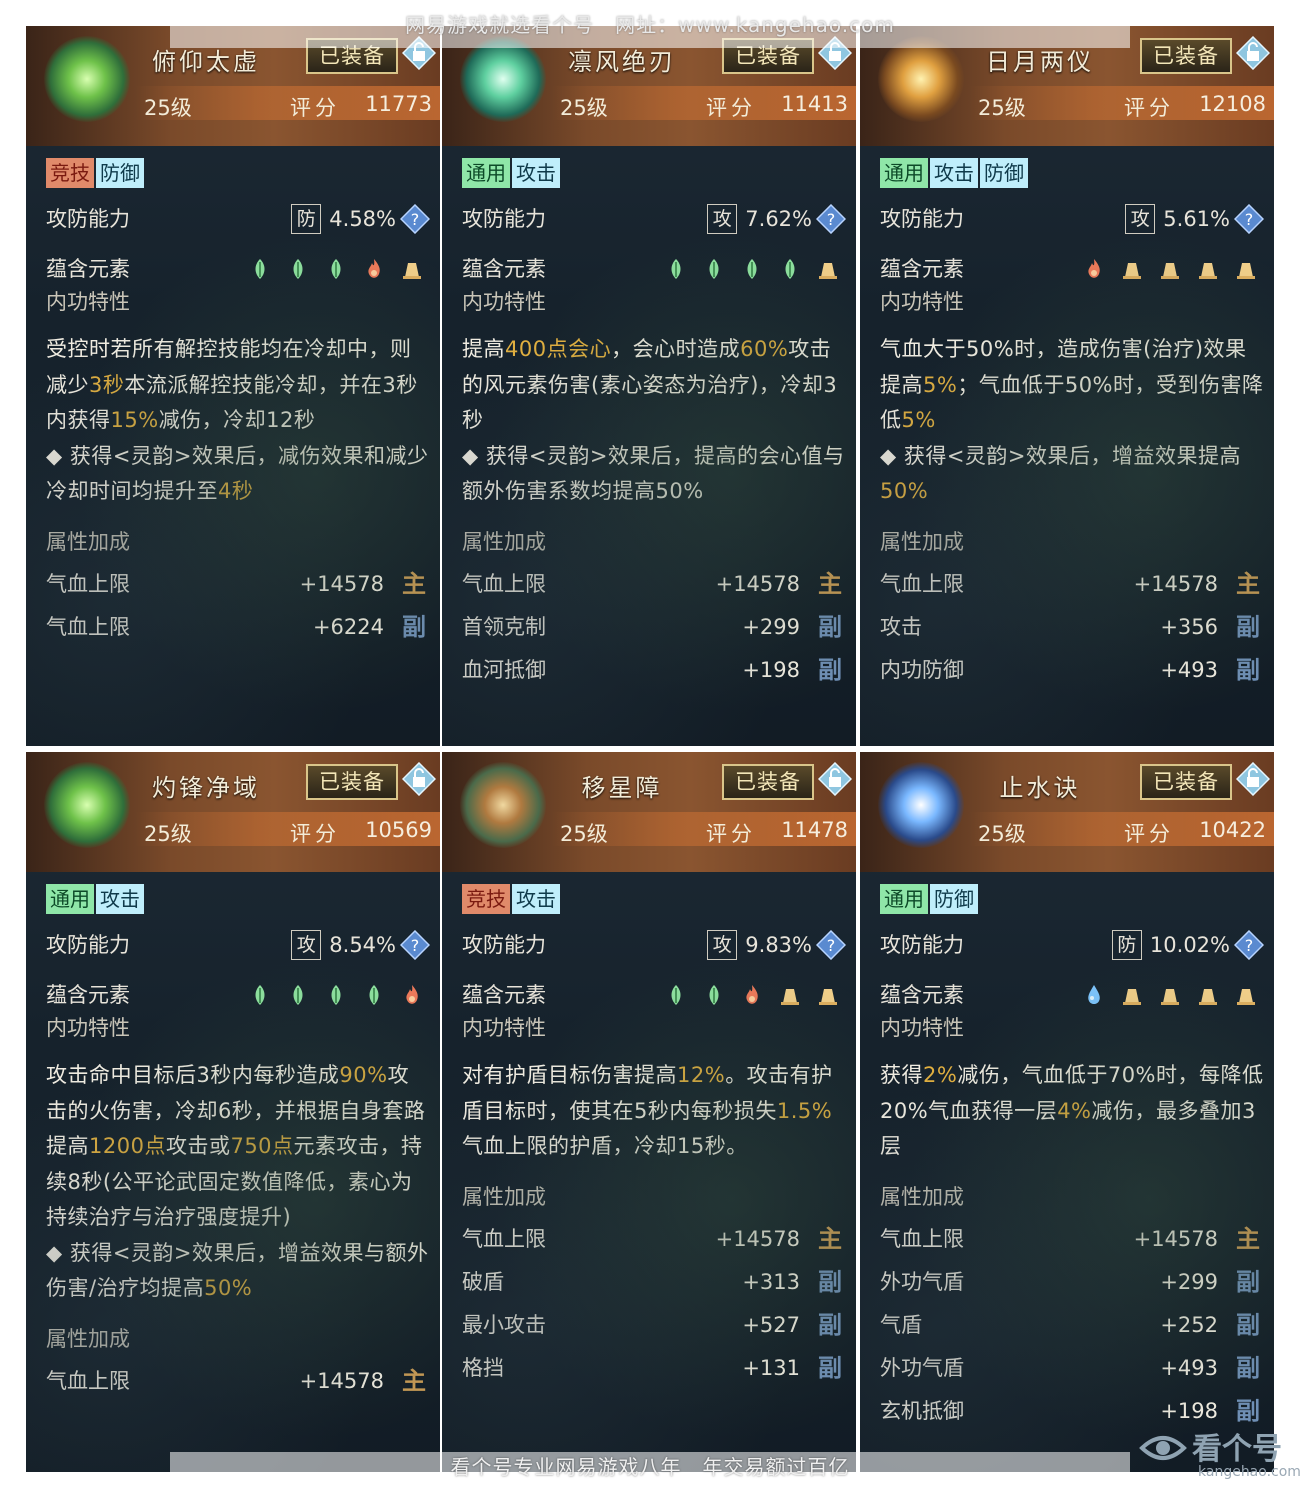 The width and height of the screenshot is (1300, 1500). I want to click on ad-type-badge: 防, so click(1126, 945).